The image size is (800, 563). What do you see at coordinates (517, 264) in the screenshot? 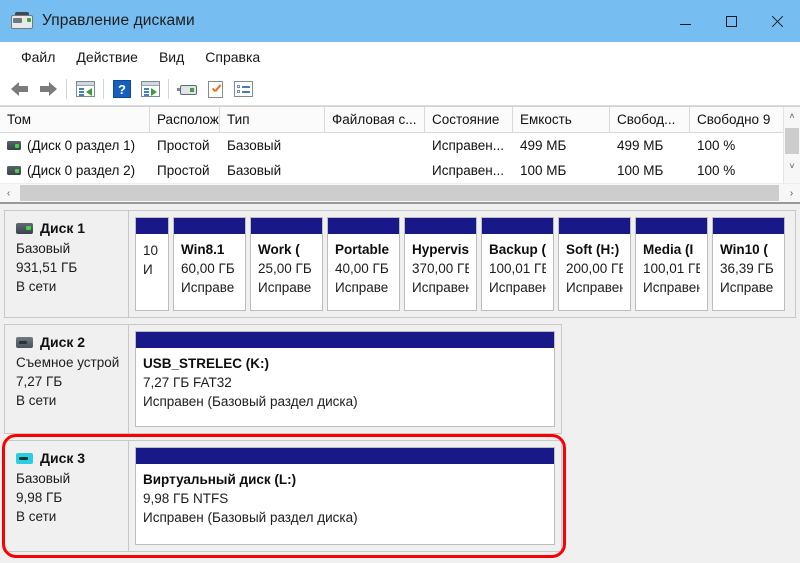
I see `partition-5: Backup ( 100,01 ГБ Исправен` at bounding box center [517, 264].